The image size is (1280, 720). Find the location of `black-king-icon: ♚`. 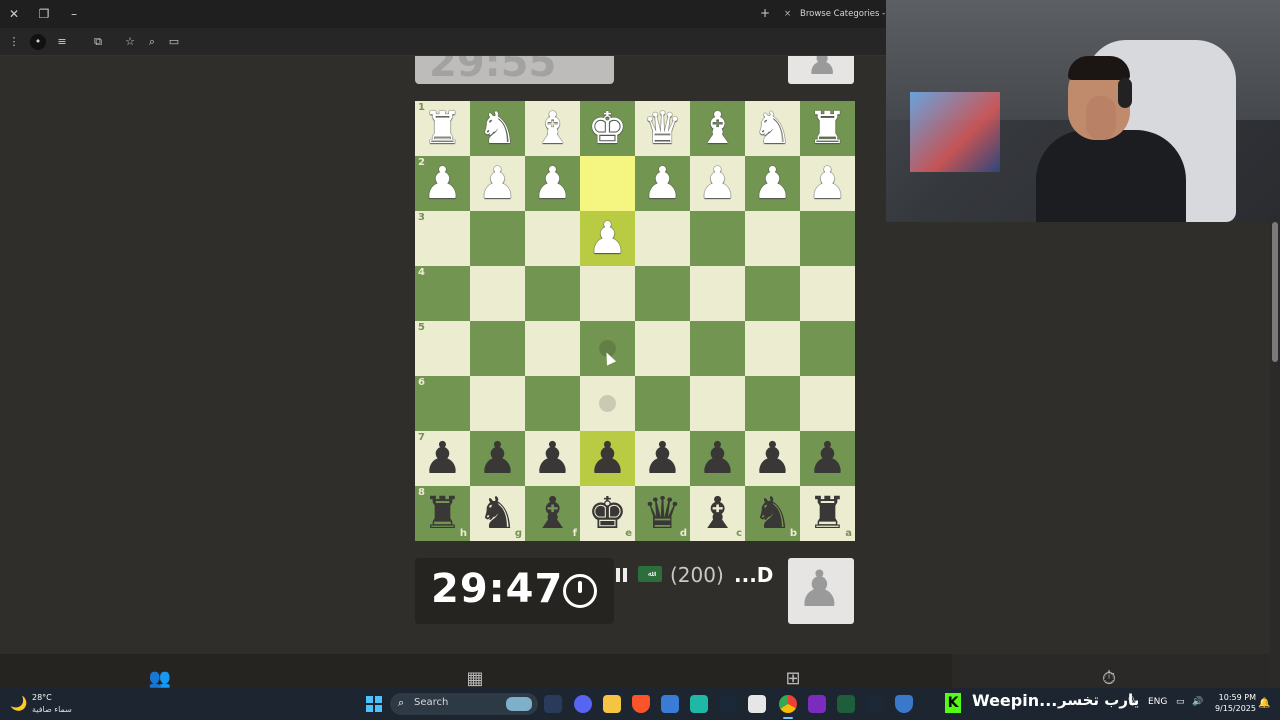

black-king-icon: ♚ is located at coordinates (607, 513).